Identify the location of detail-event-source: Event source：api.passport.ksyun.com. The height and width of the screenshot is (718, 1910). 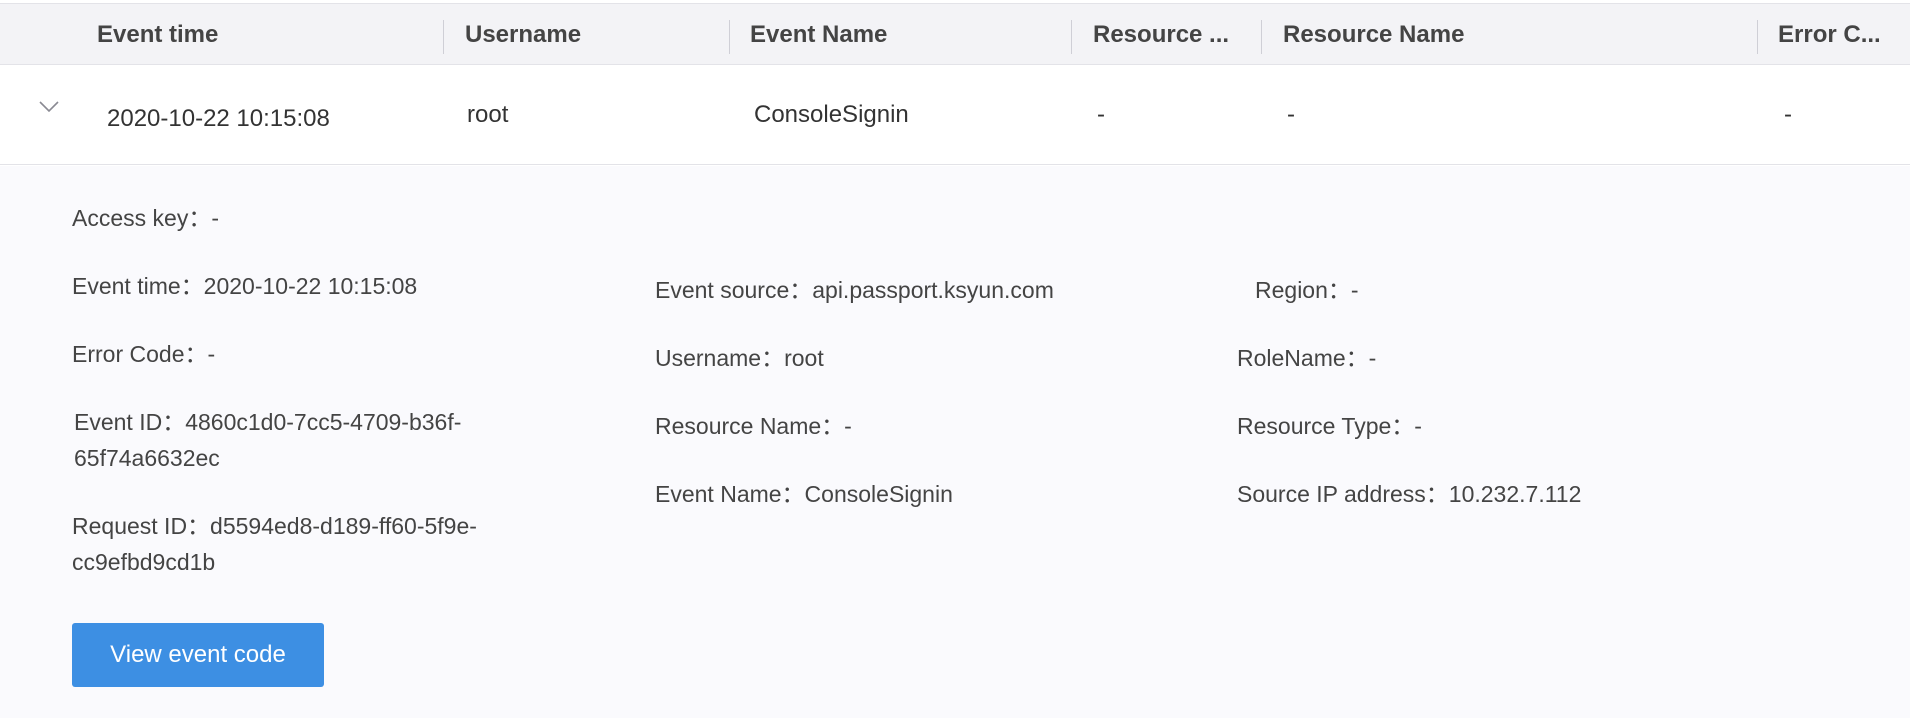
(854, 290).